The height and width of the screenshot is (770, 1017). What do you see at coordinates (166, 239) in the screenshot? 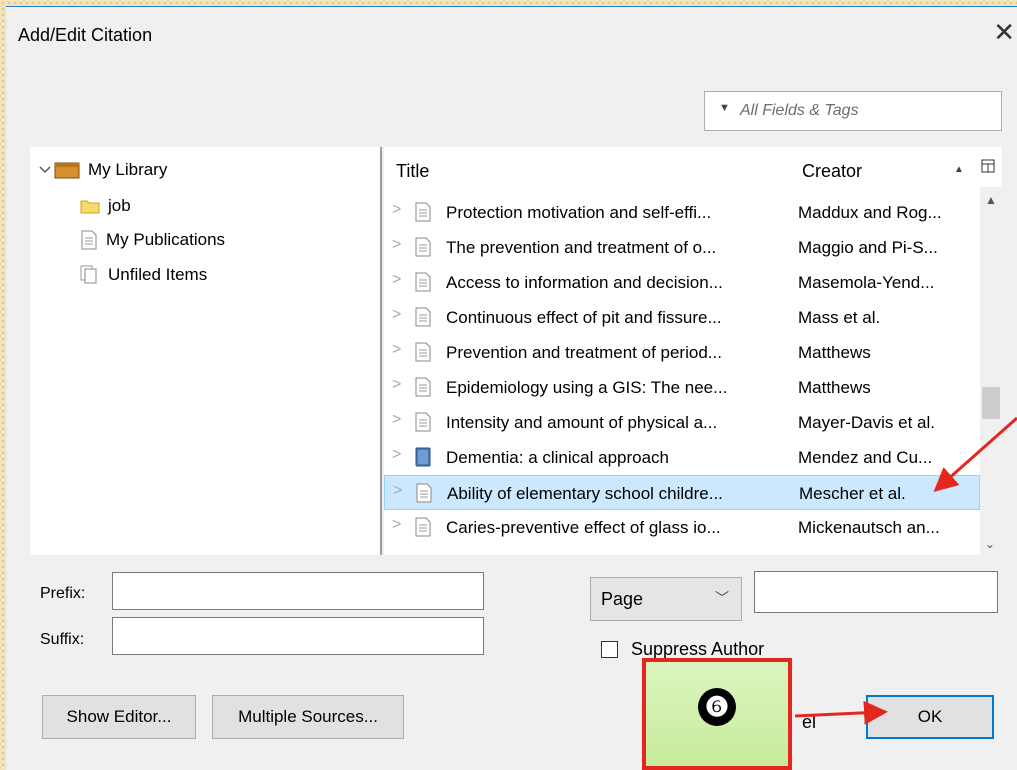
I see `tree-label: My Publications` at bounding box center [166, 239].